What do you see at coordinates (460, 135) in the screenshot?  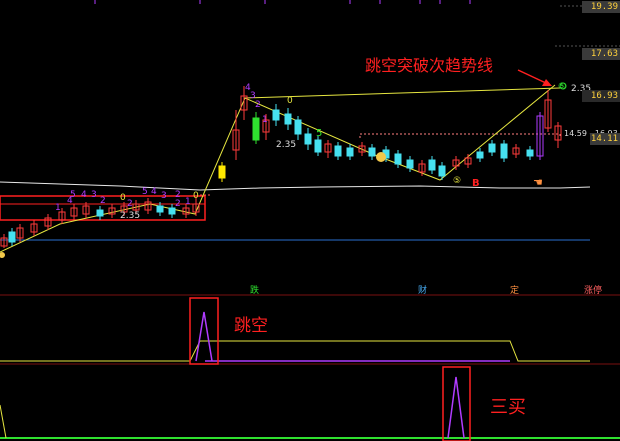 I see `dashed-level-right` at bounding box center [460, 135].